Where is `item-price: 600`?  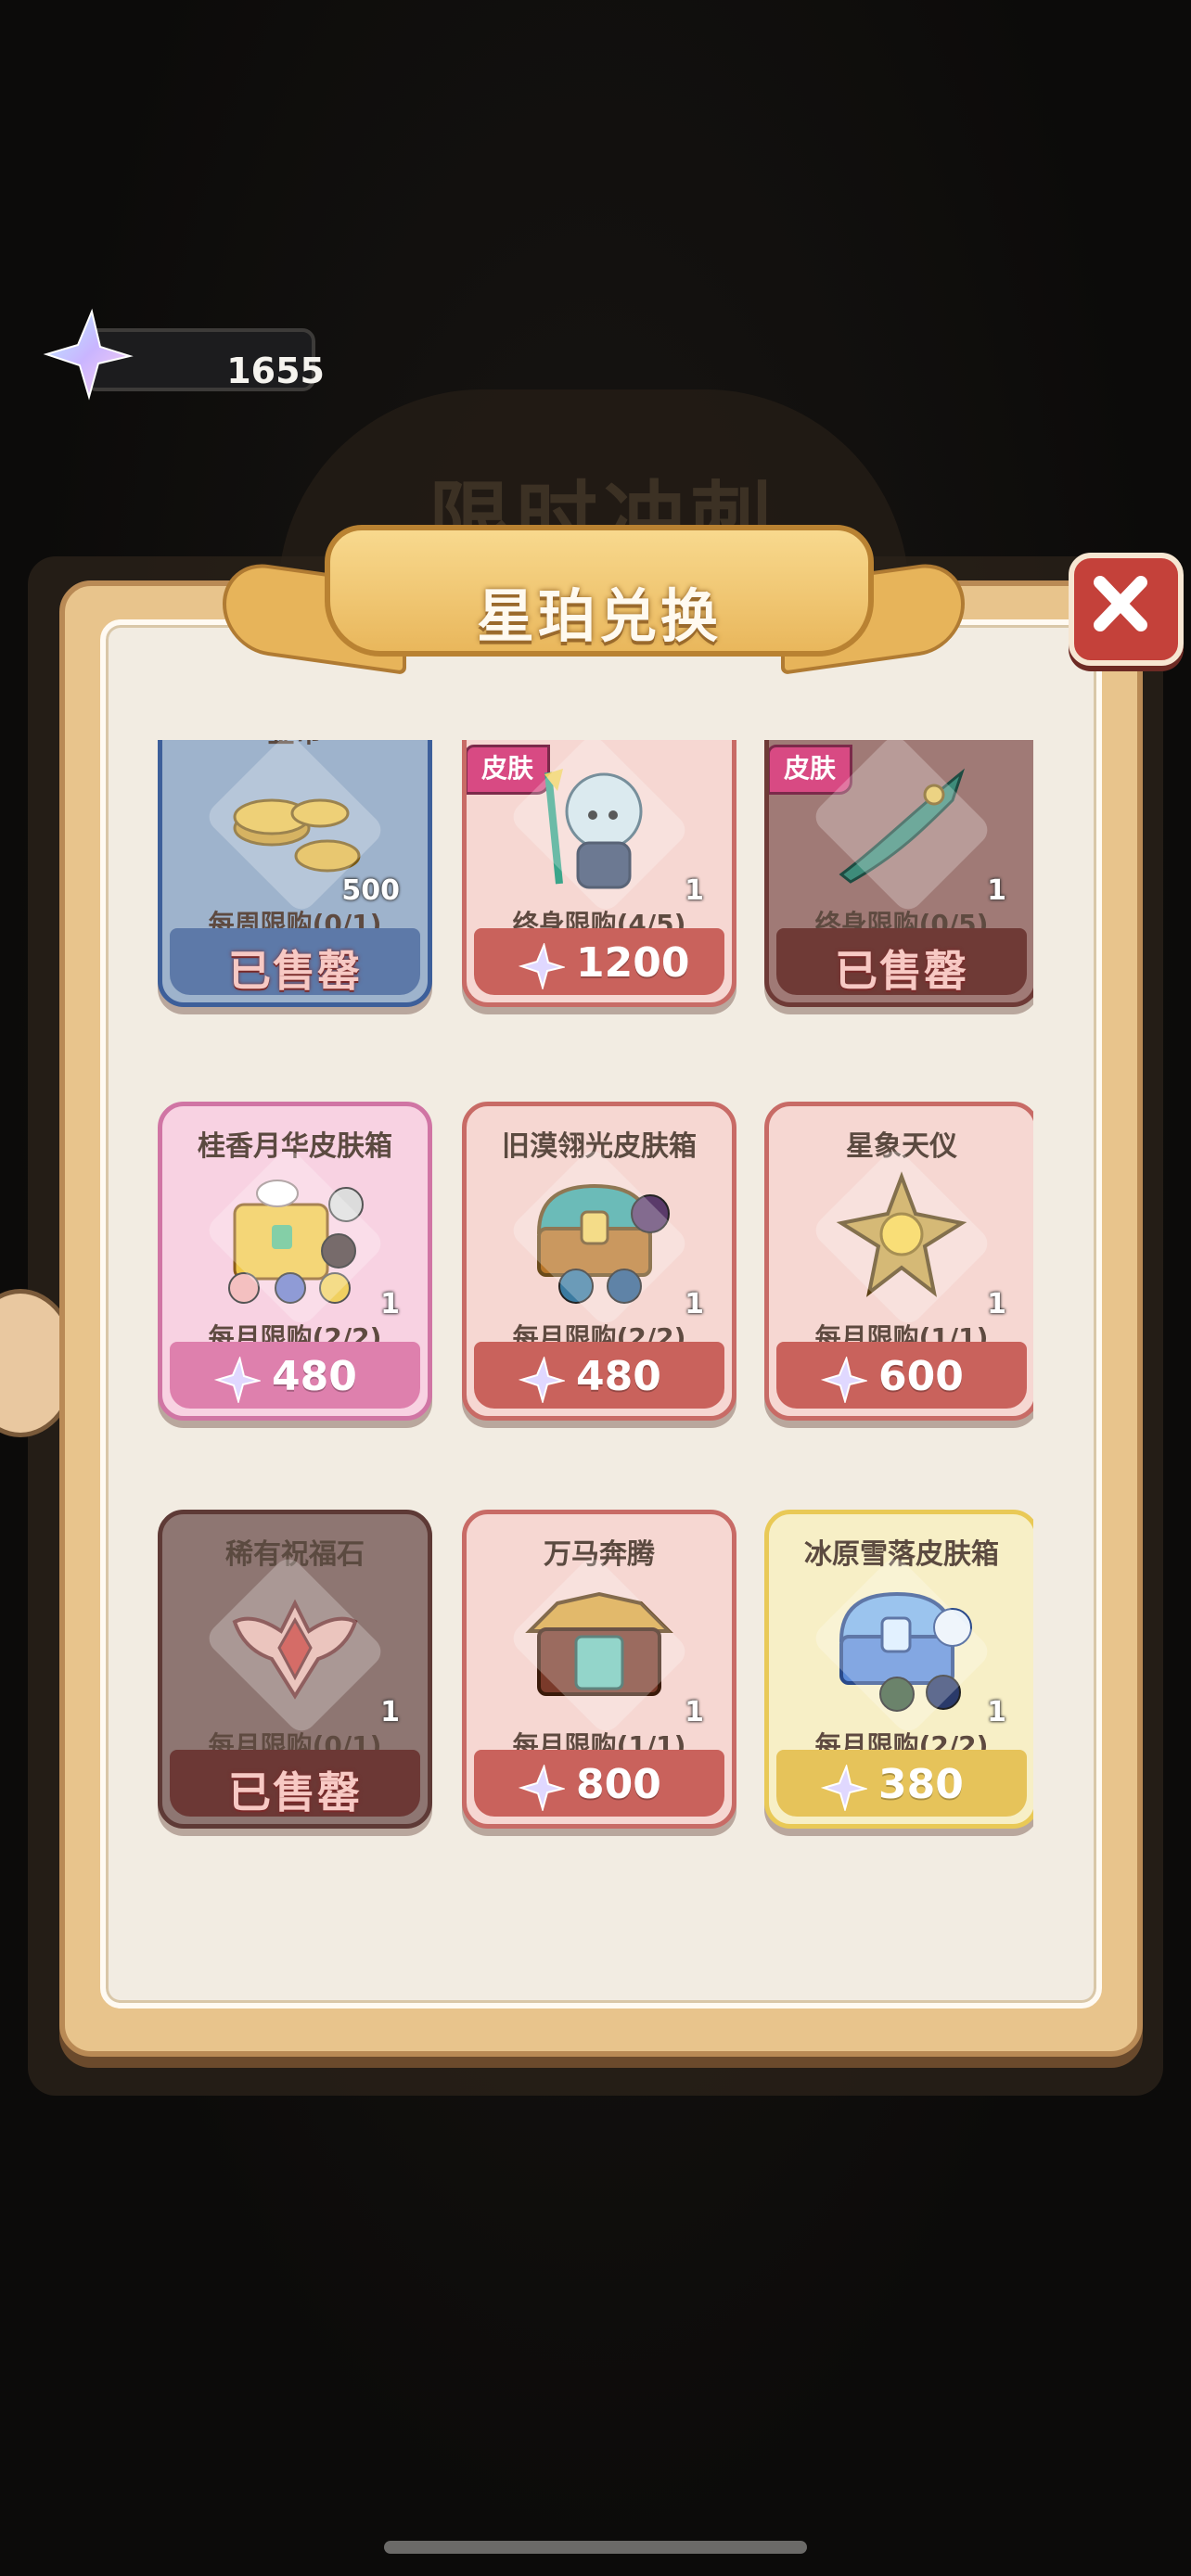
item-price: 600 is located at coordinates (921, 1377).